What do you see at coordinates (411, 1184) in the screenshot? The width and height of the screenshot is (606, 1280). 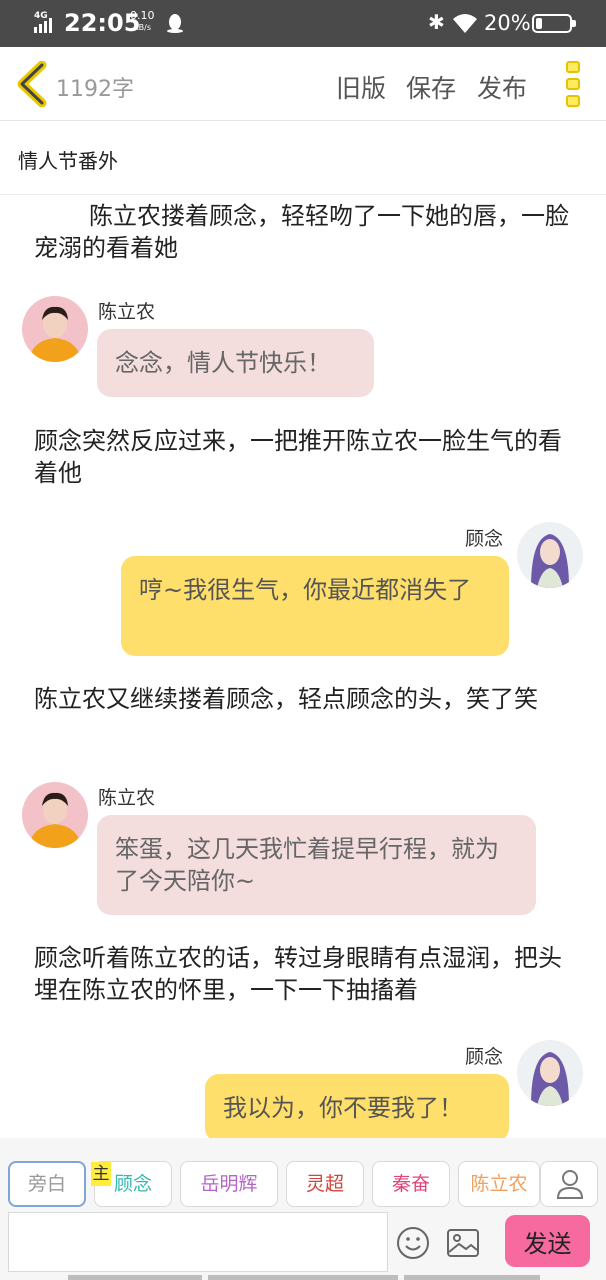 I see `character-chip: 秦奋` at bounding box center [411, 1184].